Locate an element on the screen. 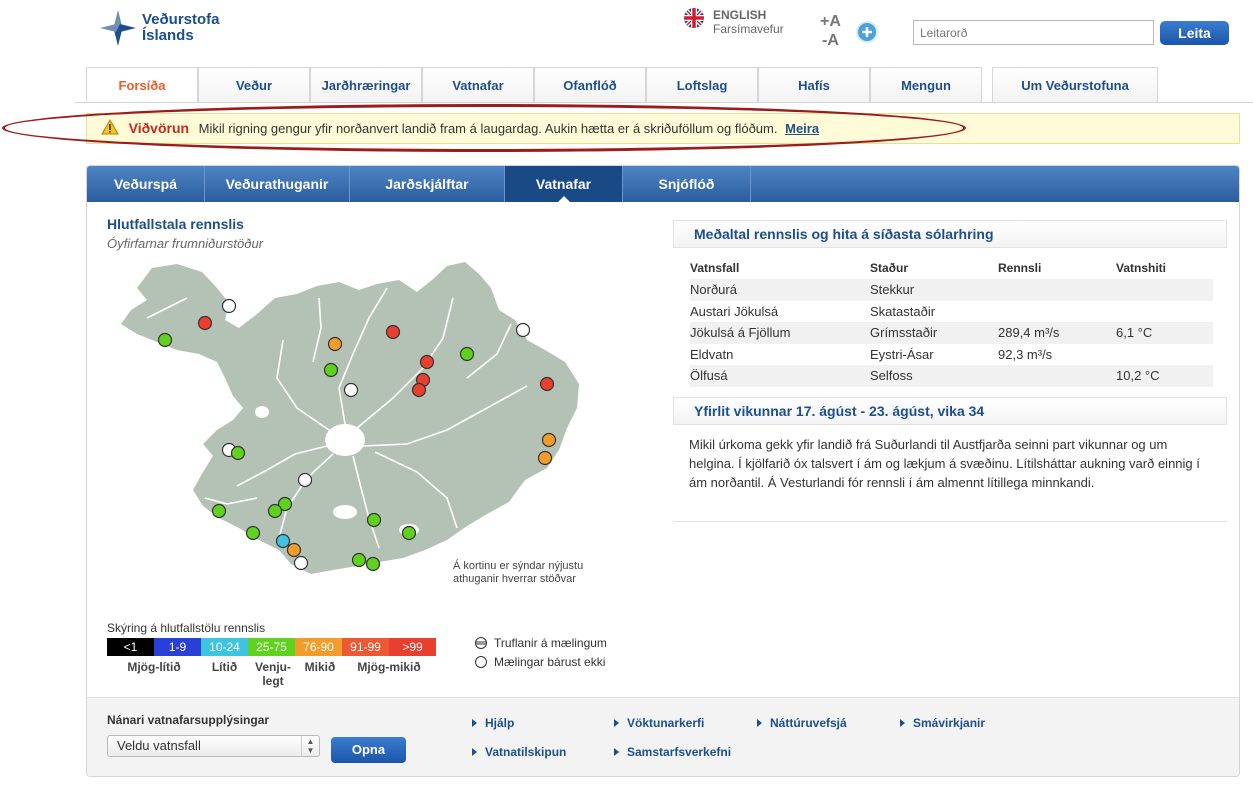 The height and width of the screenshot is (785, 1253). font-increase-button: +A is located at coordinates (830, 21).